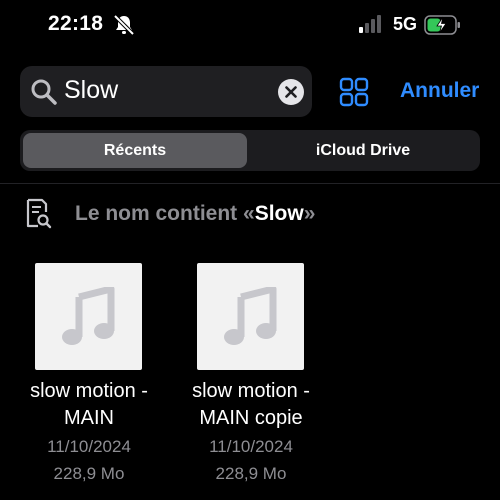  What do you see at coordinates (89, 405) in the screenshot?
I see `file-name: slow motion - MAIN` at bounding box center [89, 405].